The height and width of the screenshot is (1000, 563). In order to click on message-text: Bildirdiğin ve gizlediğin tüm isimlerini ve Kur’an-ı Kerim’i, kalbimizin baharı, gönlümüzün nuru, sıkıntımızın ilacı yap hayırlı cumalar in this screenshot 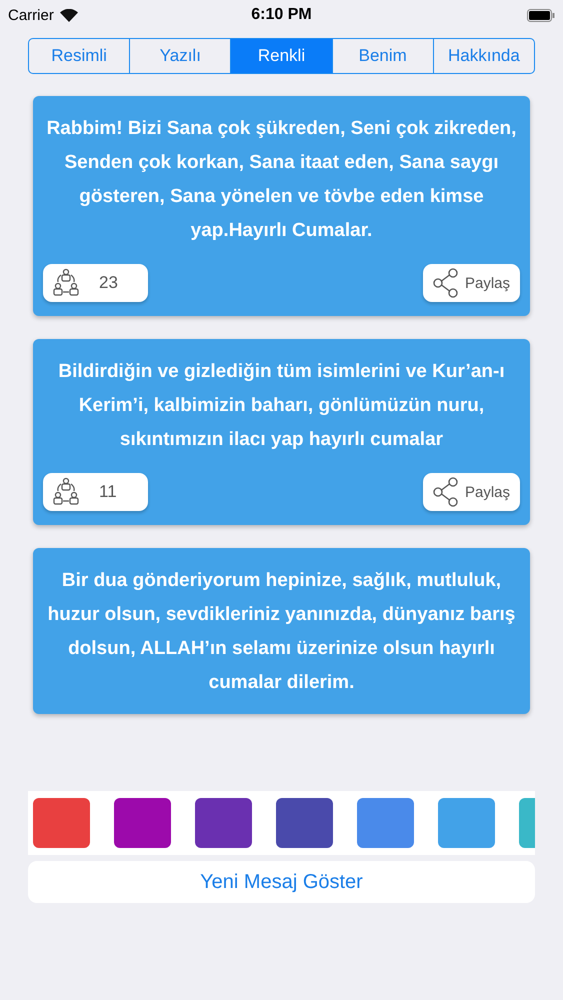, I will do `click(281, 406)`.